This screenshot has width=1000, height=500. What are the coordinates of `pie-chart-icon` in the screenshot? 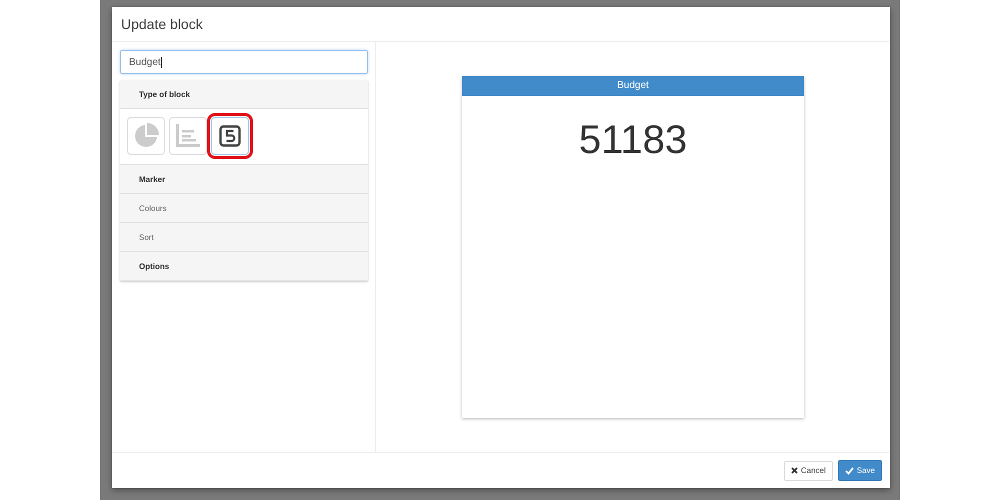 It's located at (146, 136).